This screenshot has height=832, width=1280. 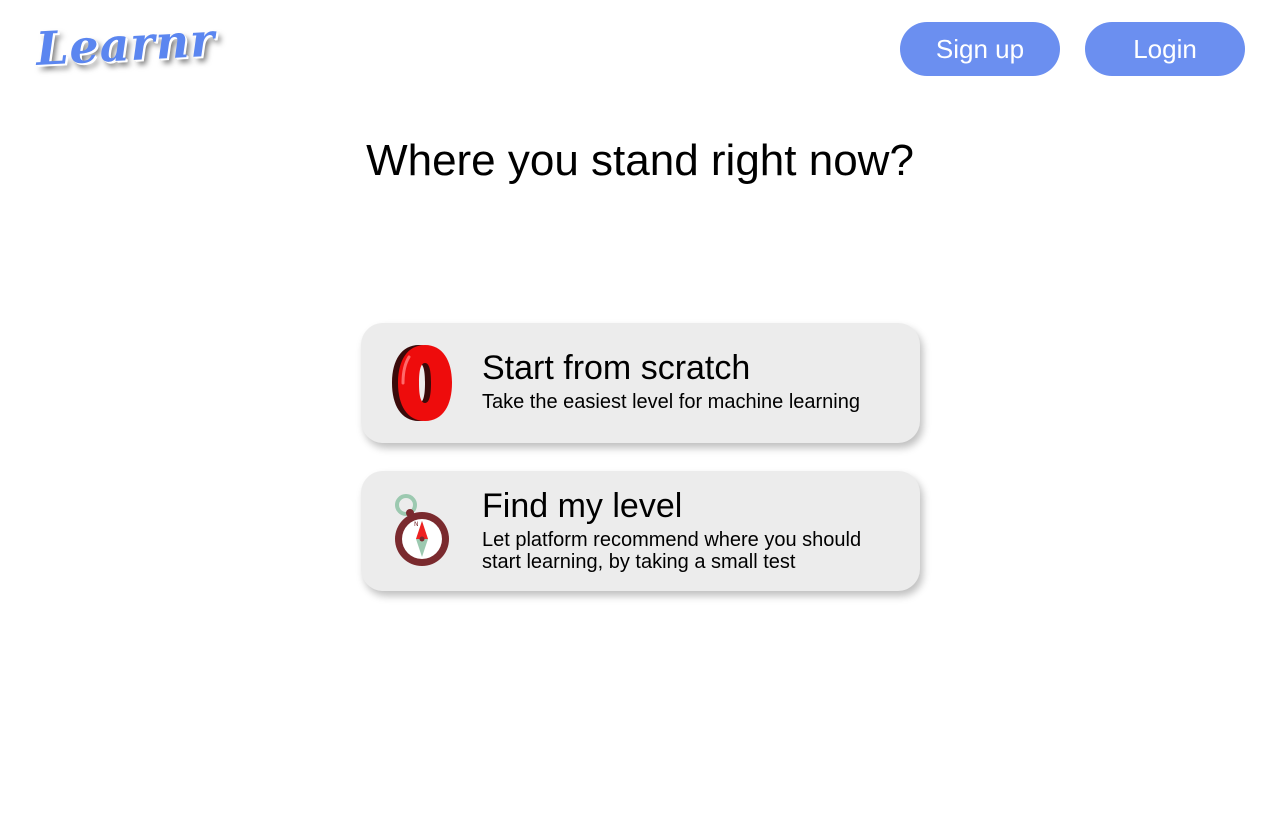 What do you see at coordinates (616, 368) in the screenshot?
I see `option-title: Start from scratch` at bounding box center [616, 368].